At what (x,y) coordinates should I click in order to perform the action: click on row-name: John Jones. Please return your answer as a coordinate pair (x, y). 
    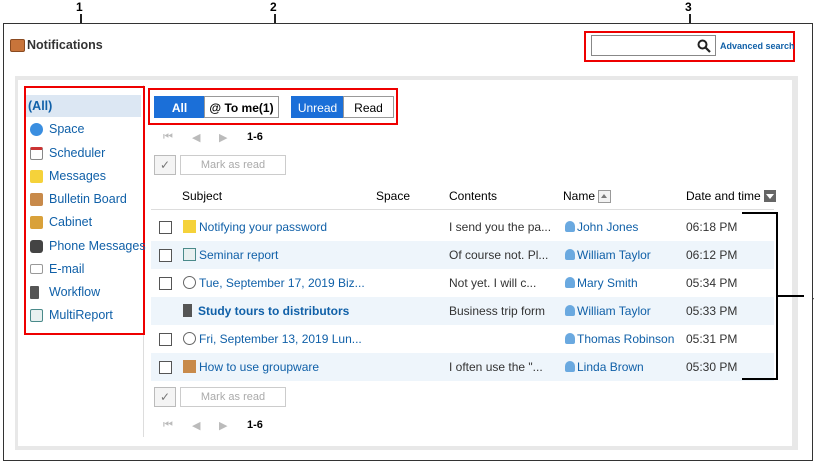
    Looking at the image, I should click on (624, 227).